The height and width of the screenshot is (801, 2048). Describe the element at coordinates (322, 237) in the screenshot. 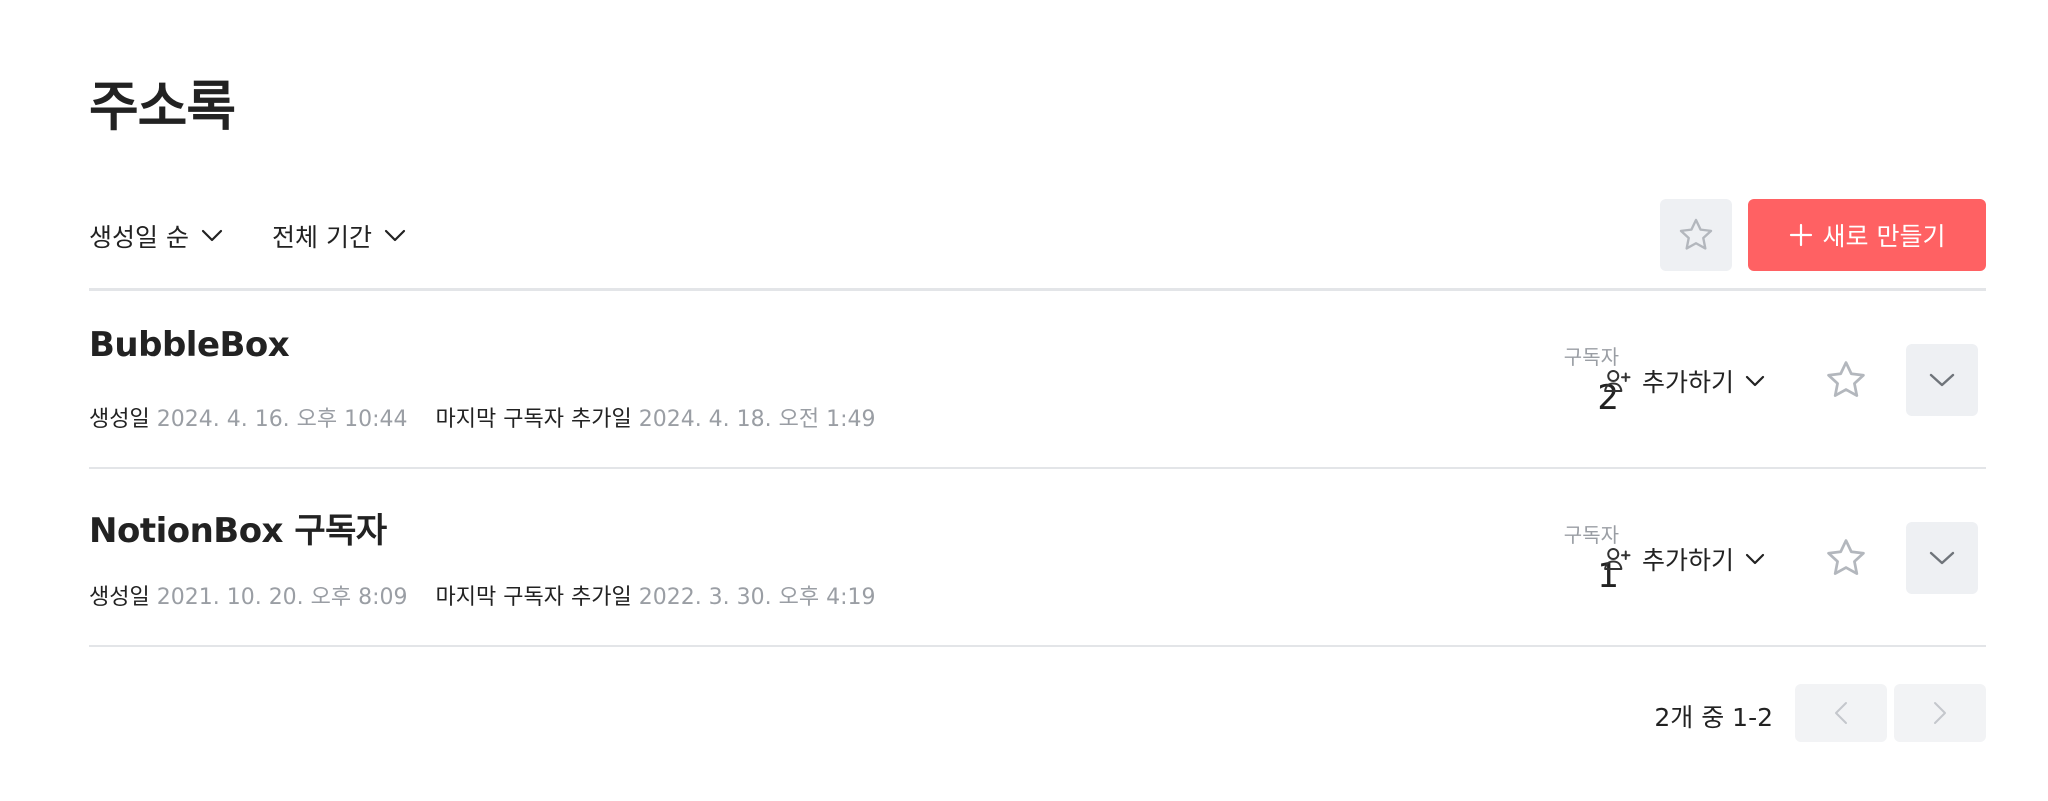

I see `period-dropdown-label: 전체 기간` at that location.